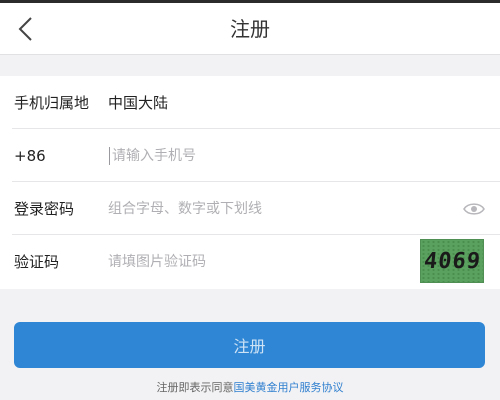  What do you see at coordinates (30, 156) in the screenshot?
I see `country-code: +86` at bounding box center [30, 156].